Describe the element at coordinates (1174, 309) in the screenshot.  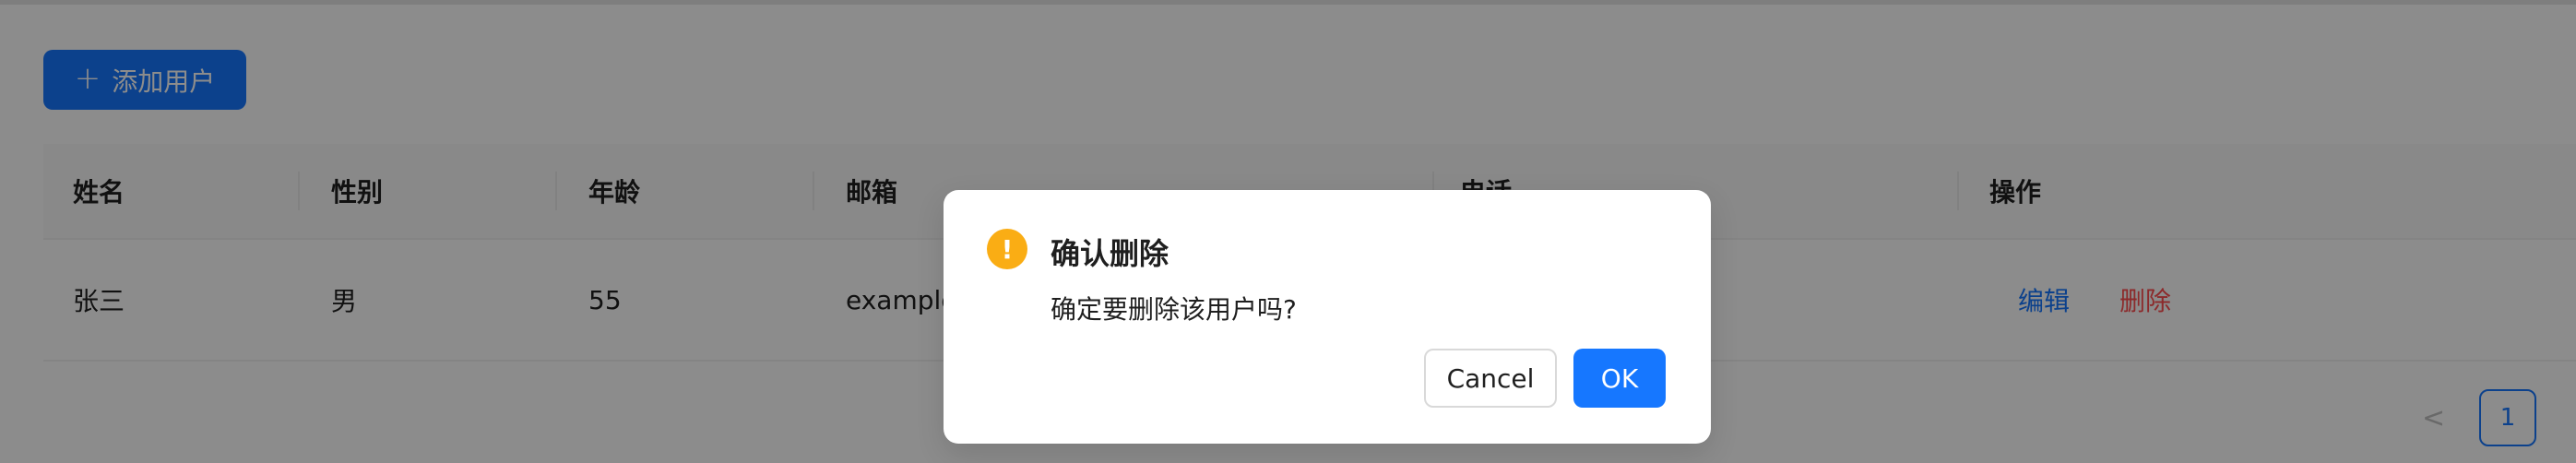
I see `dialog-message: 确定要删除该用户吗?` at that location.